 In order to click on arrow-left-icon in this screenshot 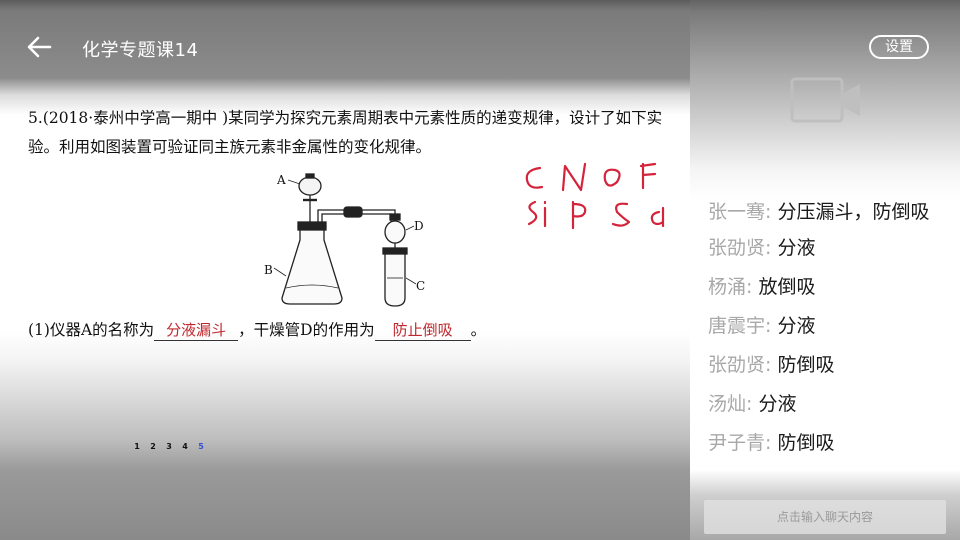, I will do `click(39, 47)`.